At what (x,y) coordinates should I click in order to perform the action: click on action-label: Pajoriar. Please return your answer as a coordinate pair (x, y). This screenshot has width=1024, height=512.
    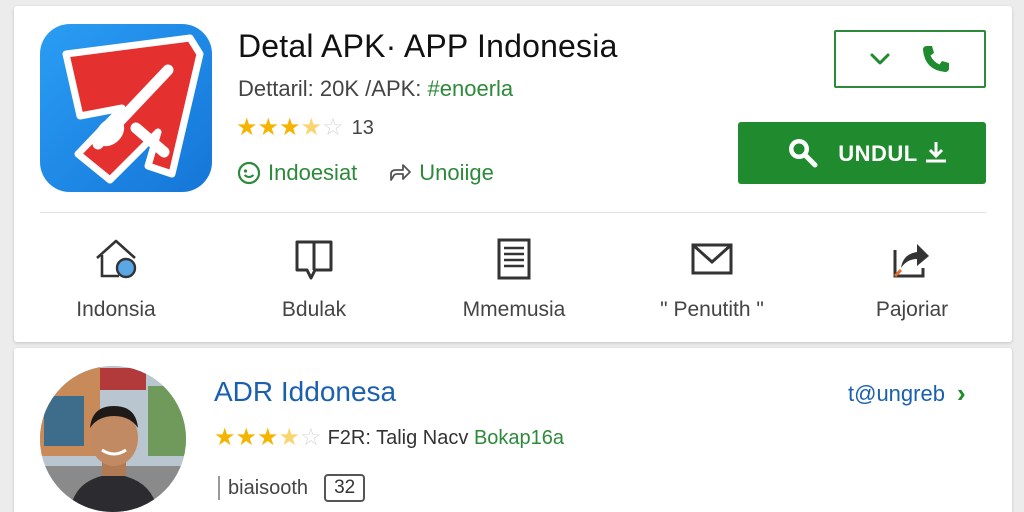
    Looking at the image, I should click on (912, 309).